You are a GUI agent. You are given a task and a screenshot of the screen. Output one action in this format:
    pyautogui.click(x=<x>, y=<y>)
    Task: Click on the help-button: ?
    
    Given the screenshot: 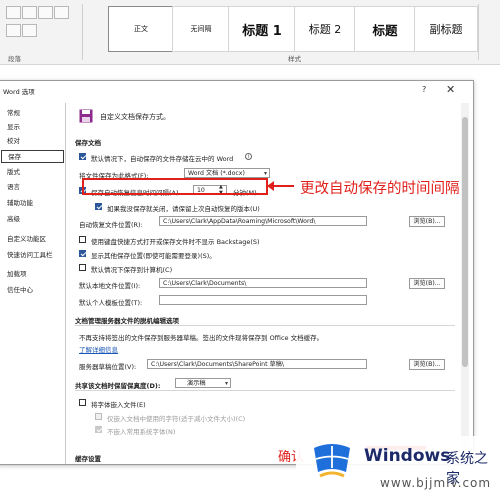 What is the action you would take?
    pyautogui.click(x=424, y=89)
    